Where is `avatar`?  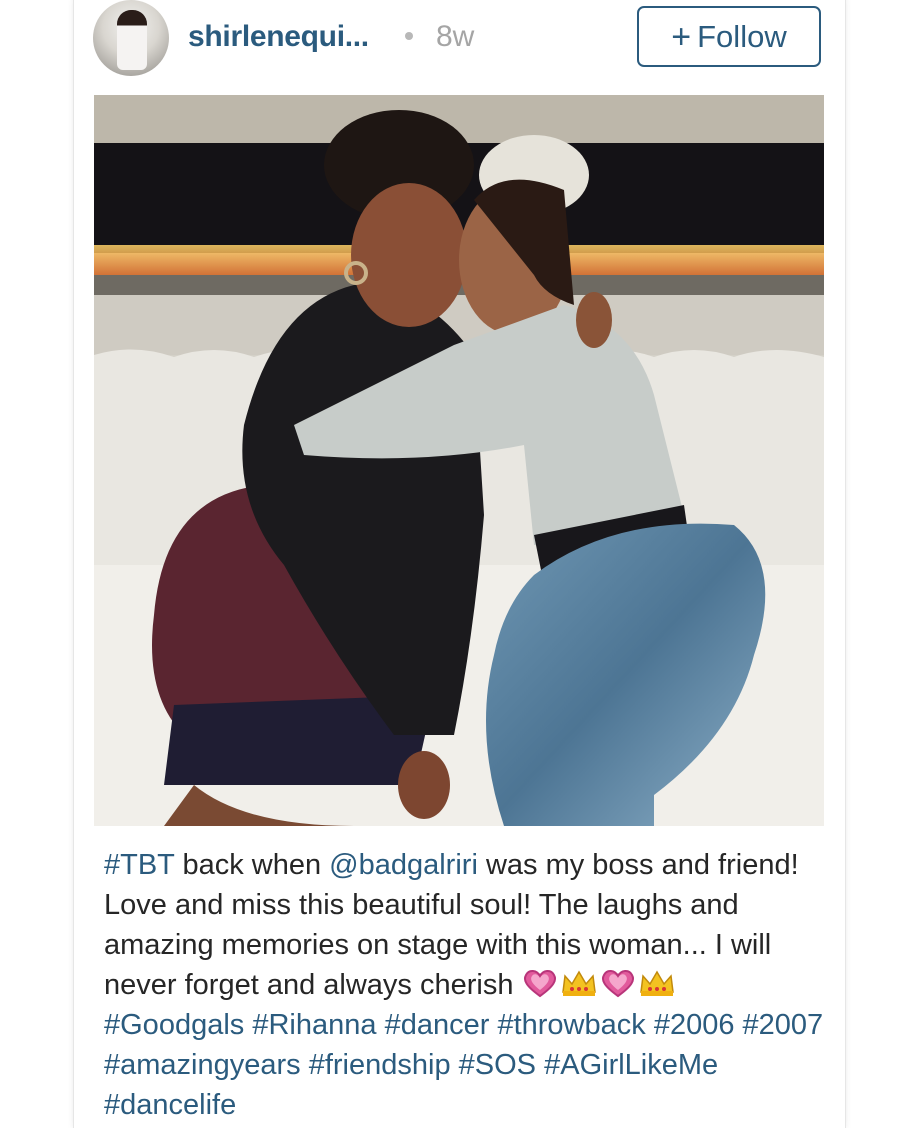
avatar is located at coordinates (131, 38).